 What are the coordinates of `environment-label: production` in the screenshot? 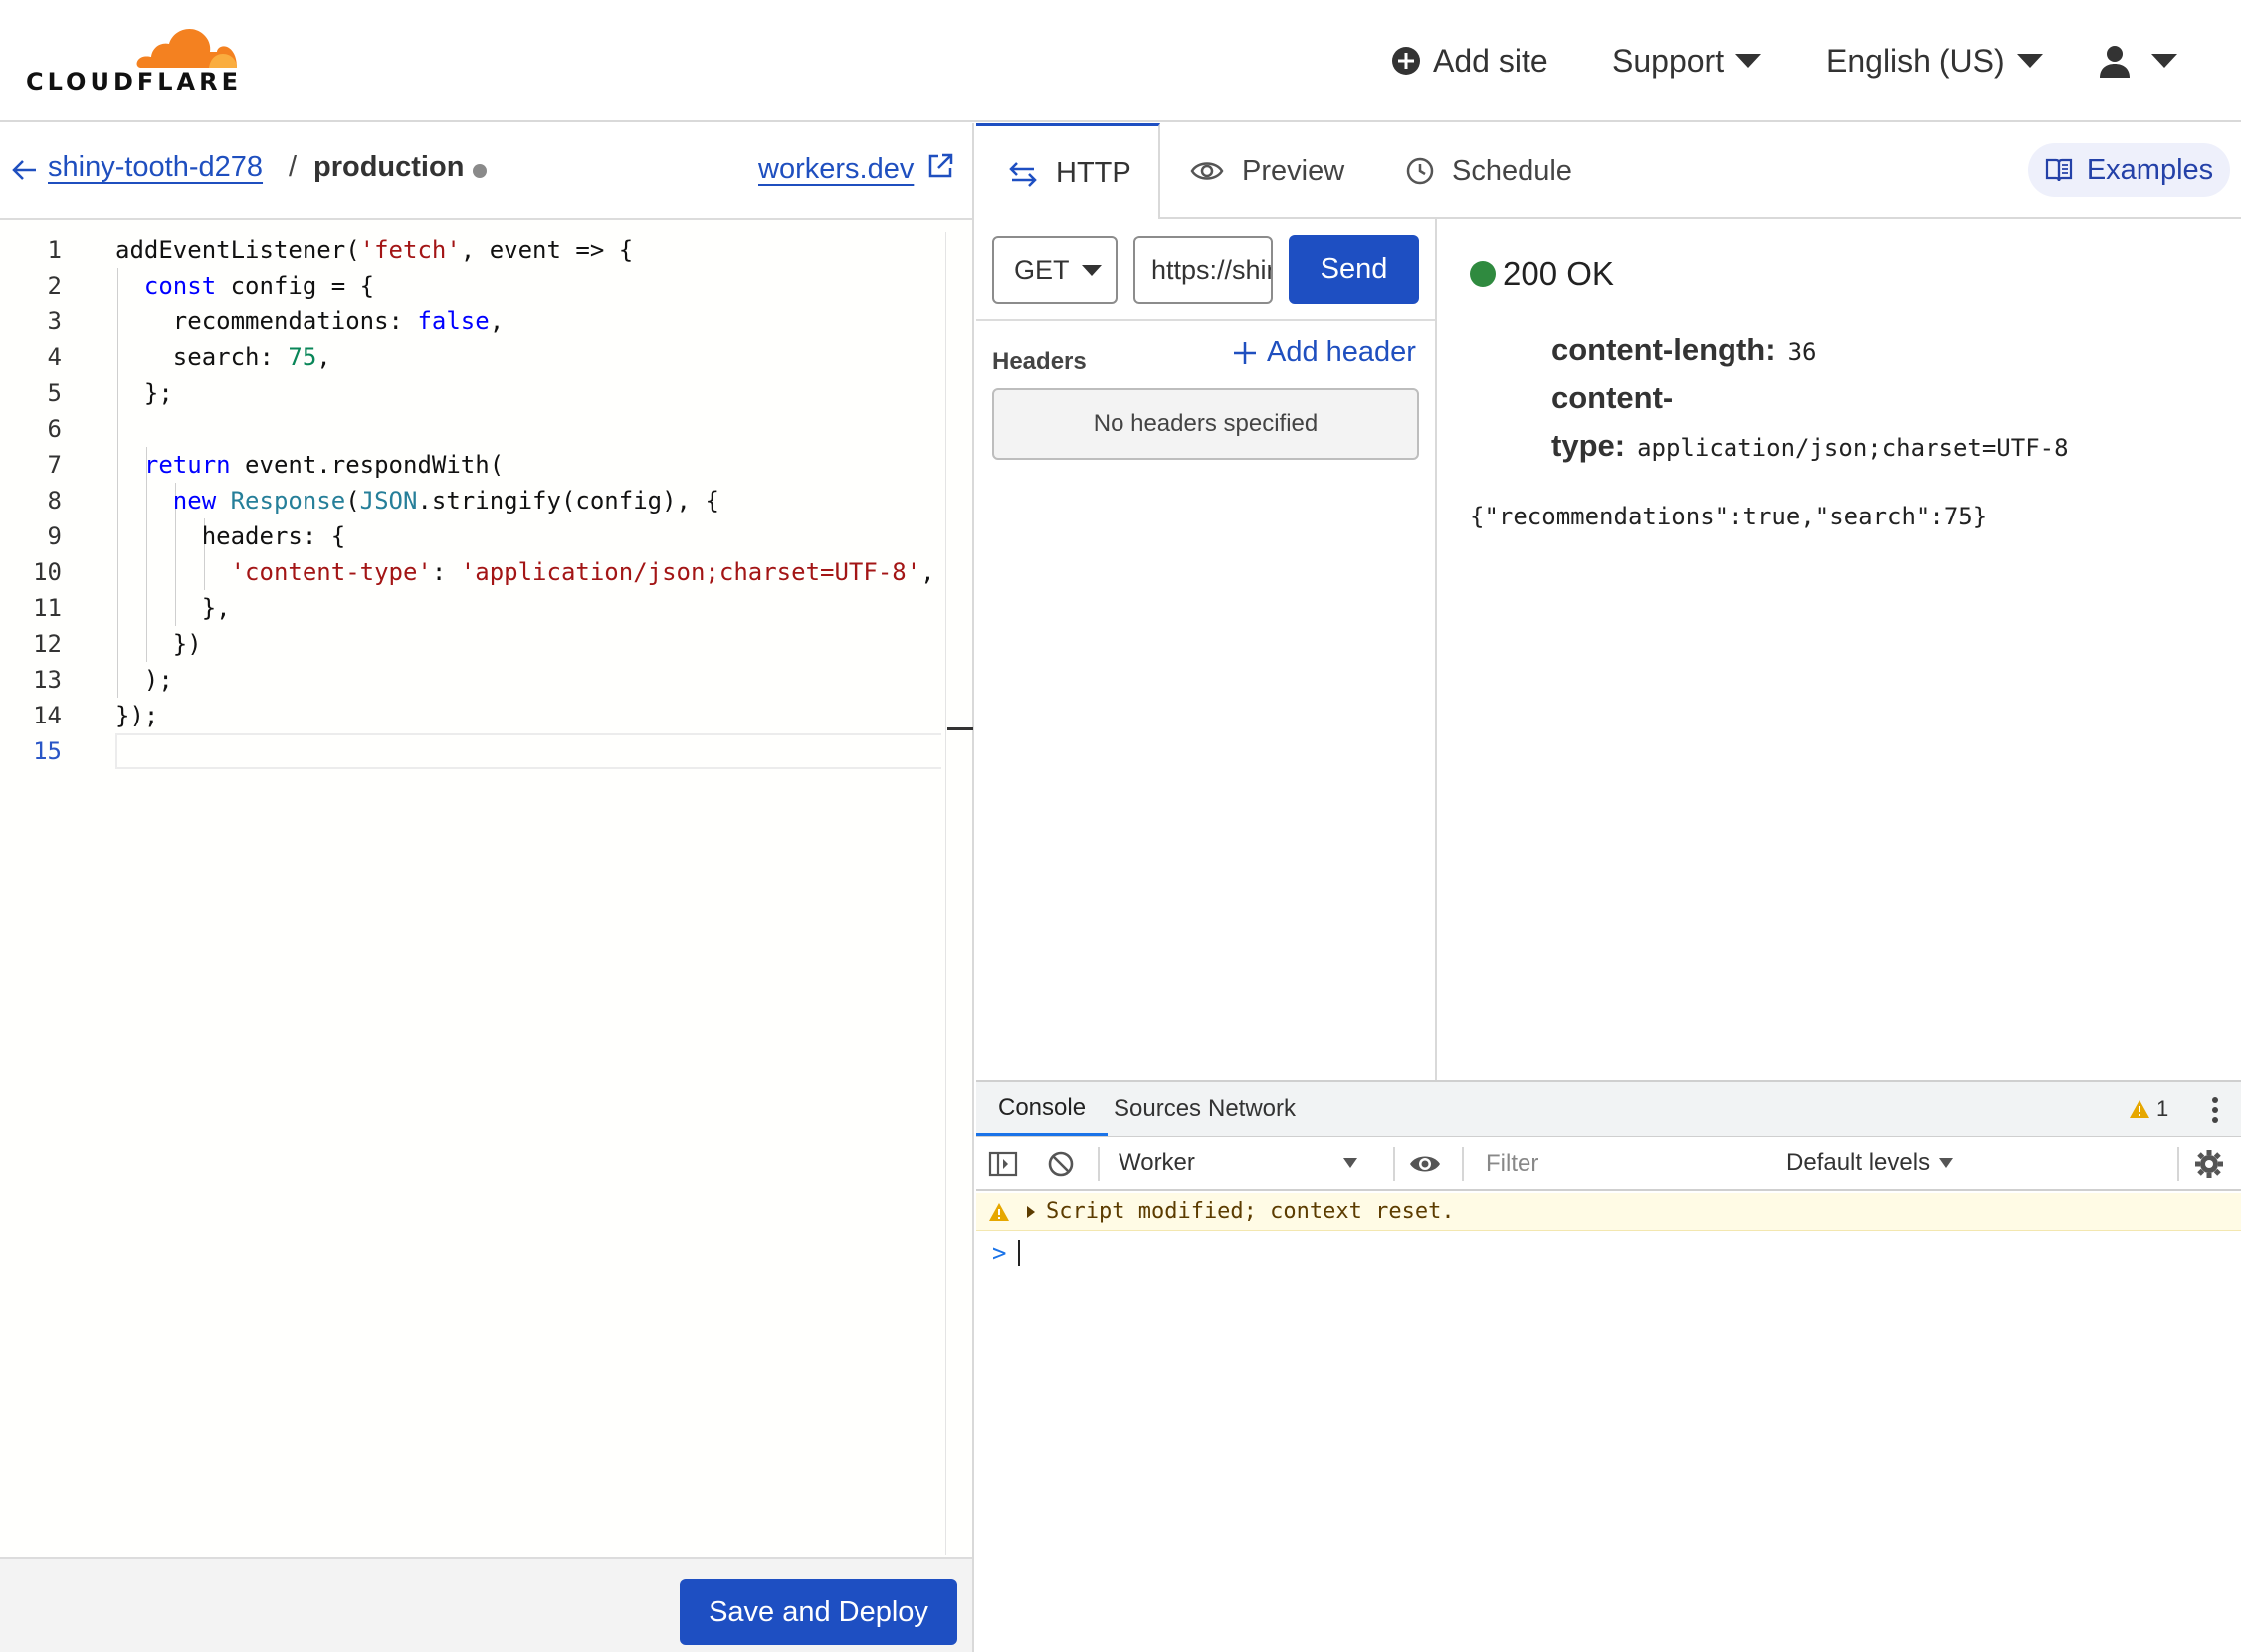 It's located at (389, 167).